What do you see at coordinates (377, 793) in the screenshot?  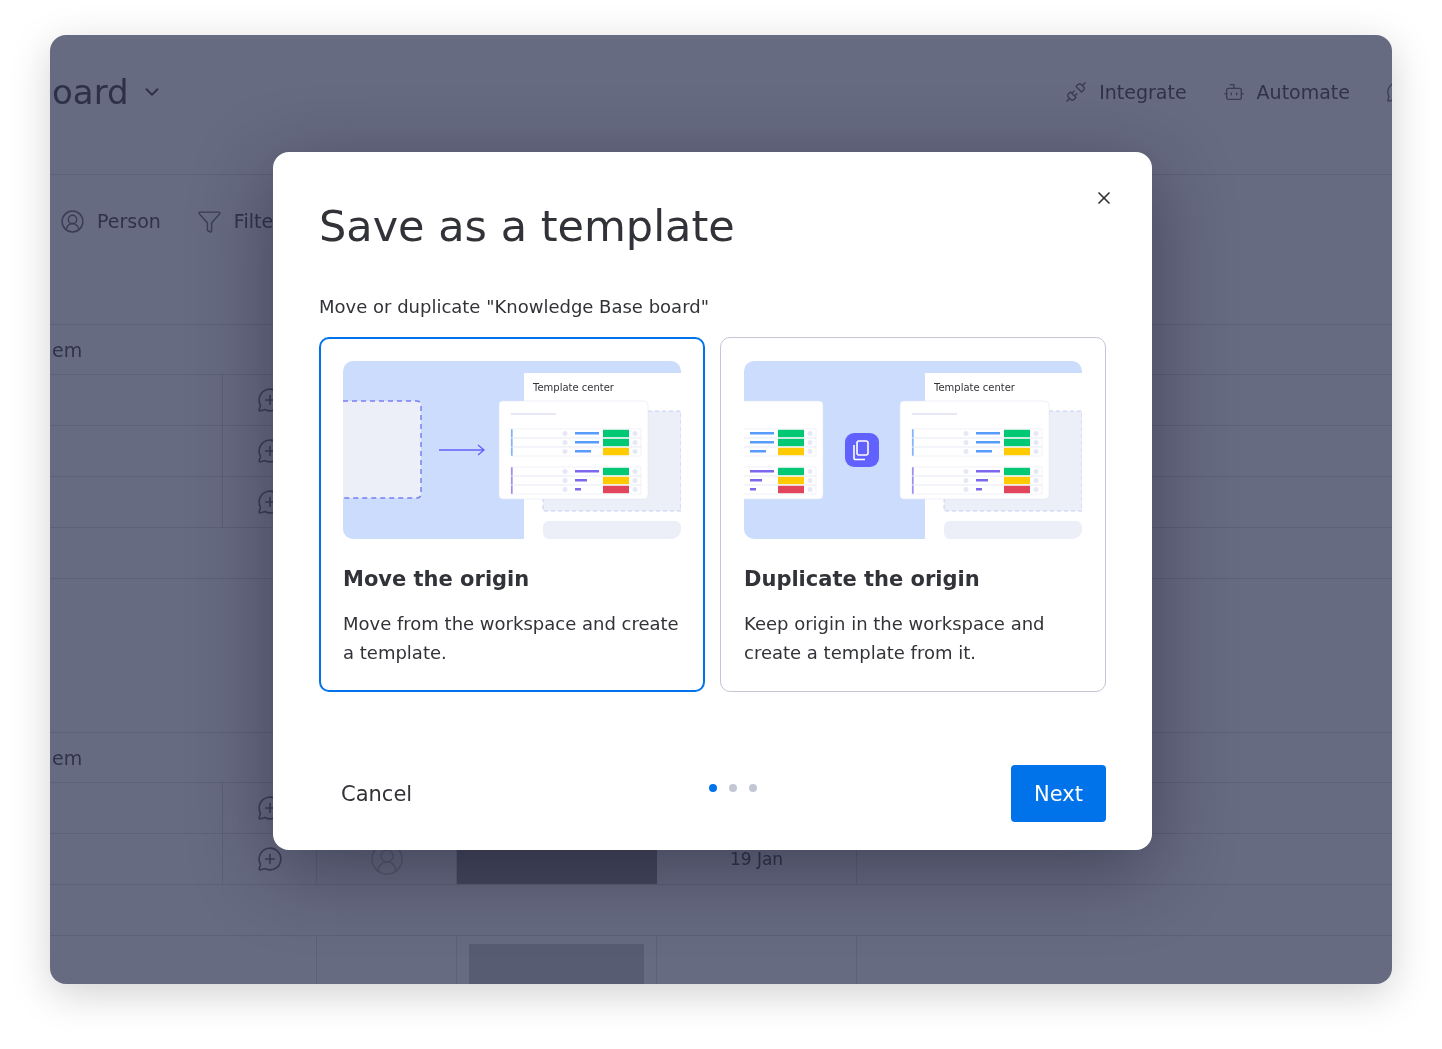 I see `cancel-button: Cancel` at bounding box center [377, 793].